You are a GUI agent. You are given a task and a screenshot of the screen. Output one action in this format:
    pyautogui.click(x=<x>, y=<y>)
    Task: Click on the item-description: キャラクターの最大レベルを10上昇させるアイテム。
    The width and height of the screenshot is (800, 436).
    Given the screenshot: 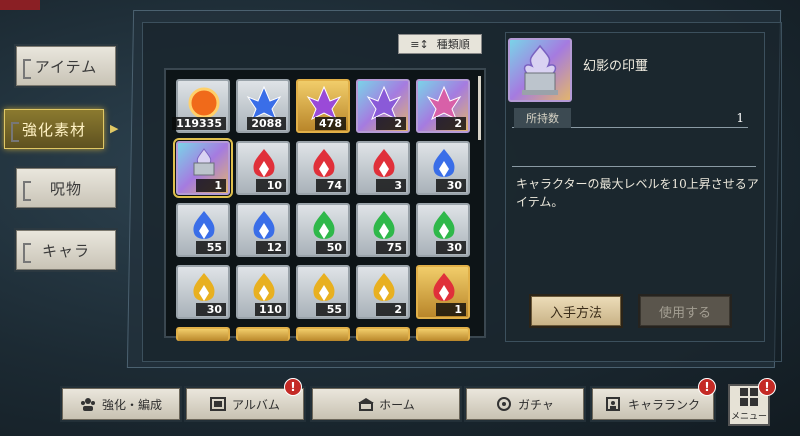 What is the action you would take?
    pyautogui.click(x=637, y=193)
    